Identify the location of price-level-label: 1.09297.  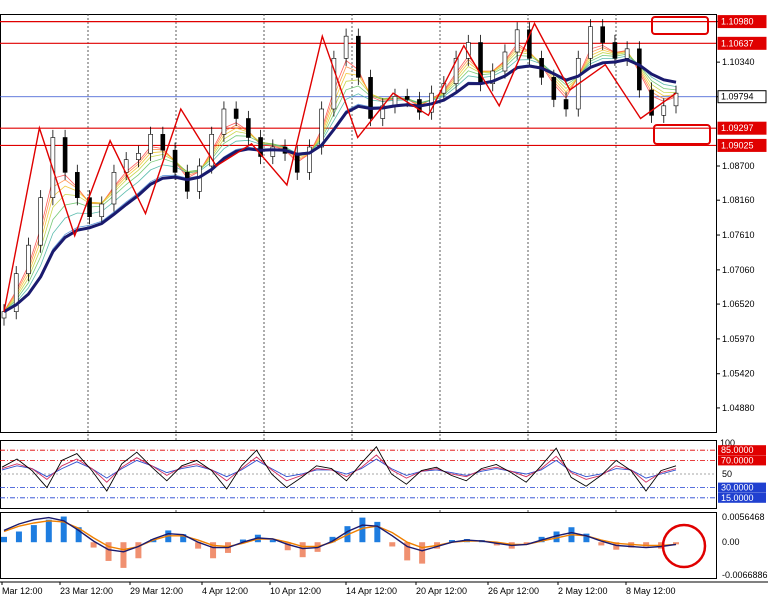
(737, 128).